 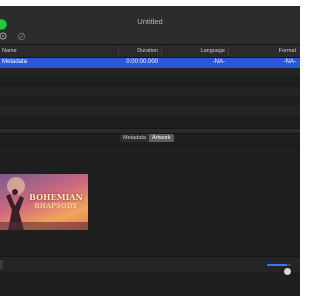 What do you see at coordinates (9, 51) in the screenshot?
I see `column-header-name: Name` at bounding box center [9, 51].